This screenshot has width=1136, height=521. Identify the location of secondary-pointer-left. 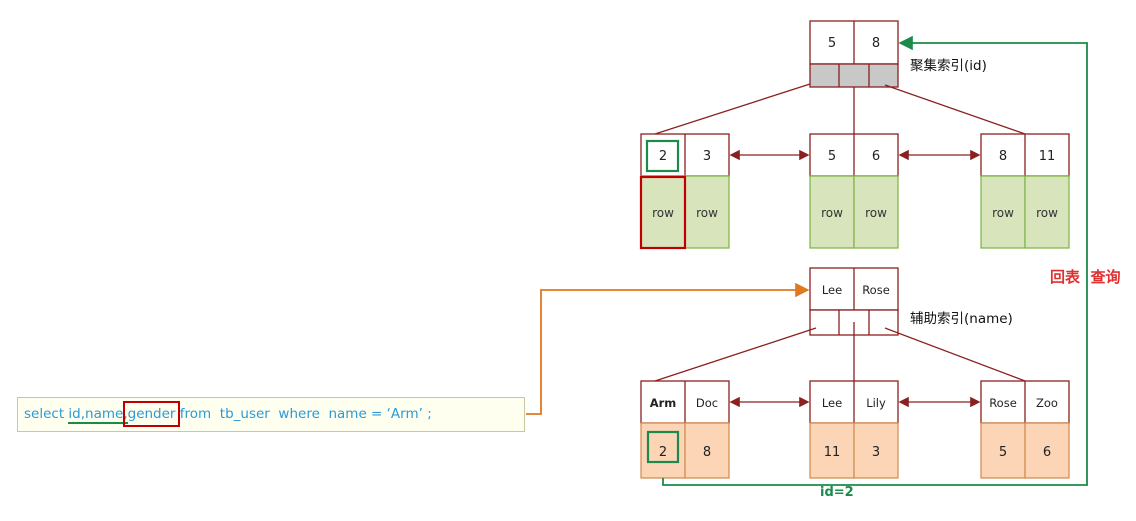
(735, 354).